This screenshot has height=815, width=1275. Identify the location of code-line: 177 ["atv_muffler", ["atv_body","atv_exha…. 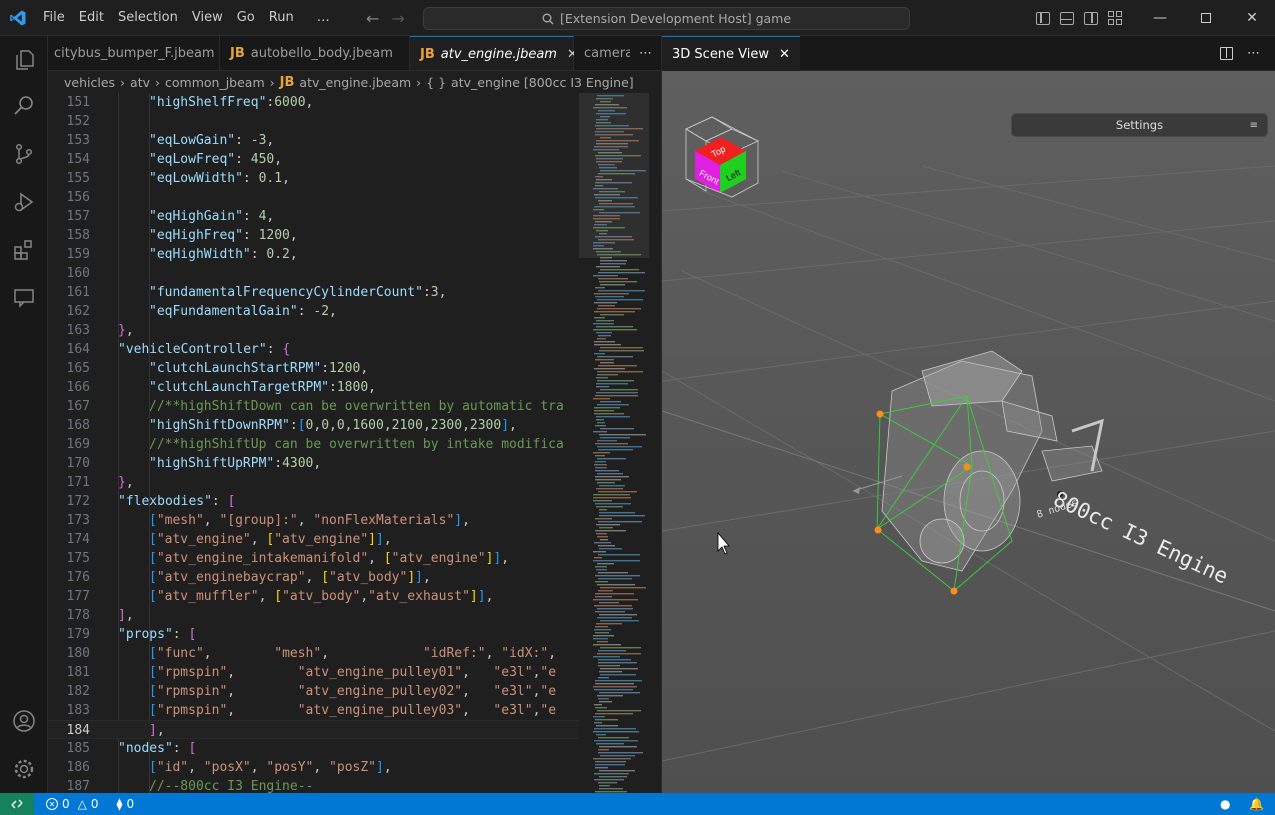
(313, 596).